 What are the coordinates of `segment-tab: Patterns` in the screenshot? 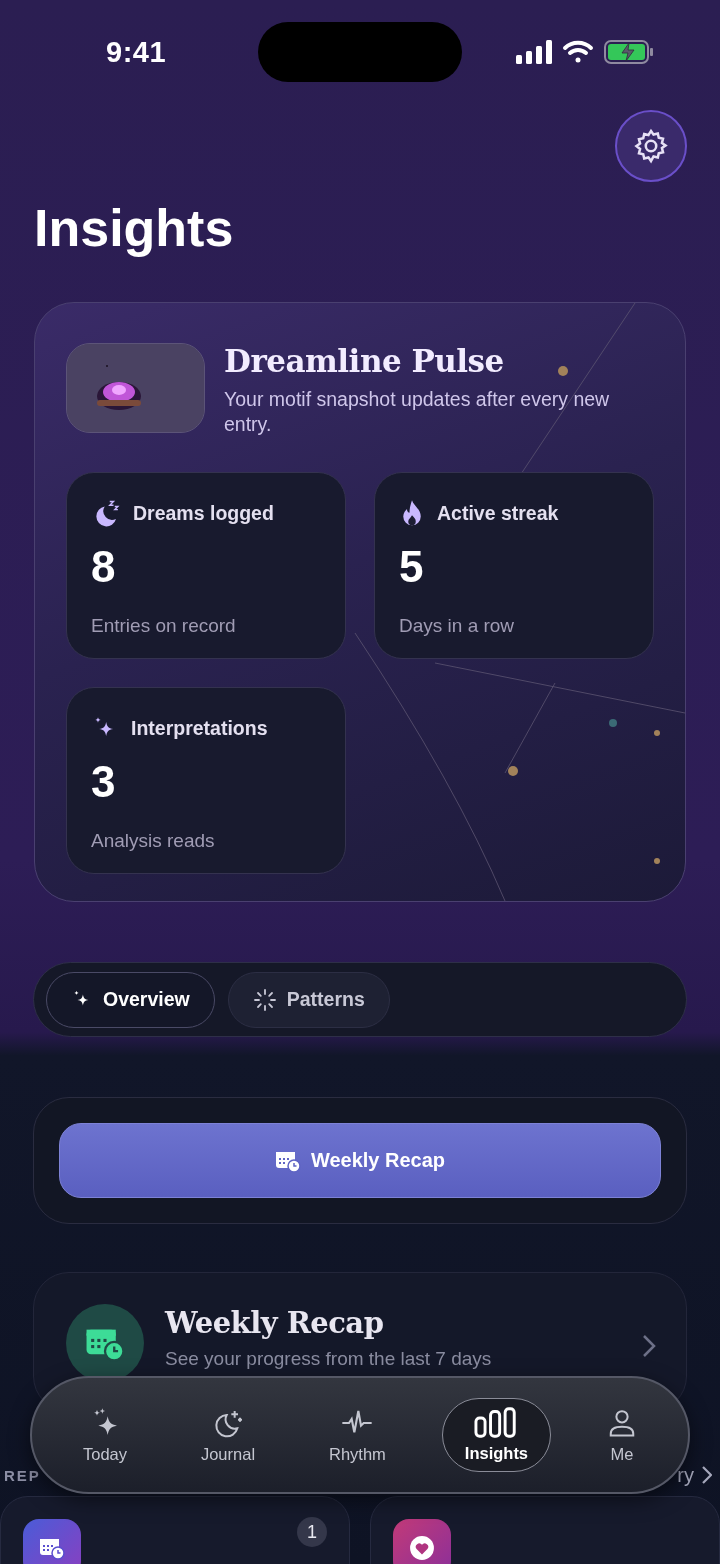 It's located at (308, 999).